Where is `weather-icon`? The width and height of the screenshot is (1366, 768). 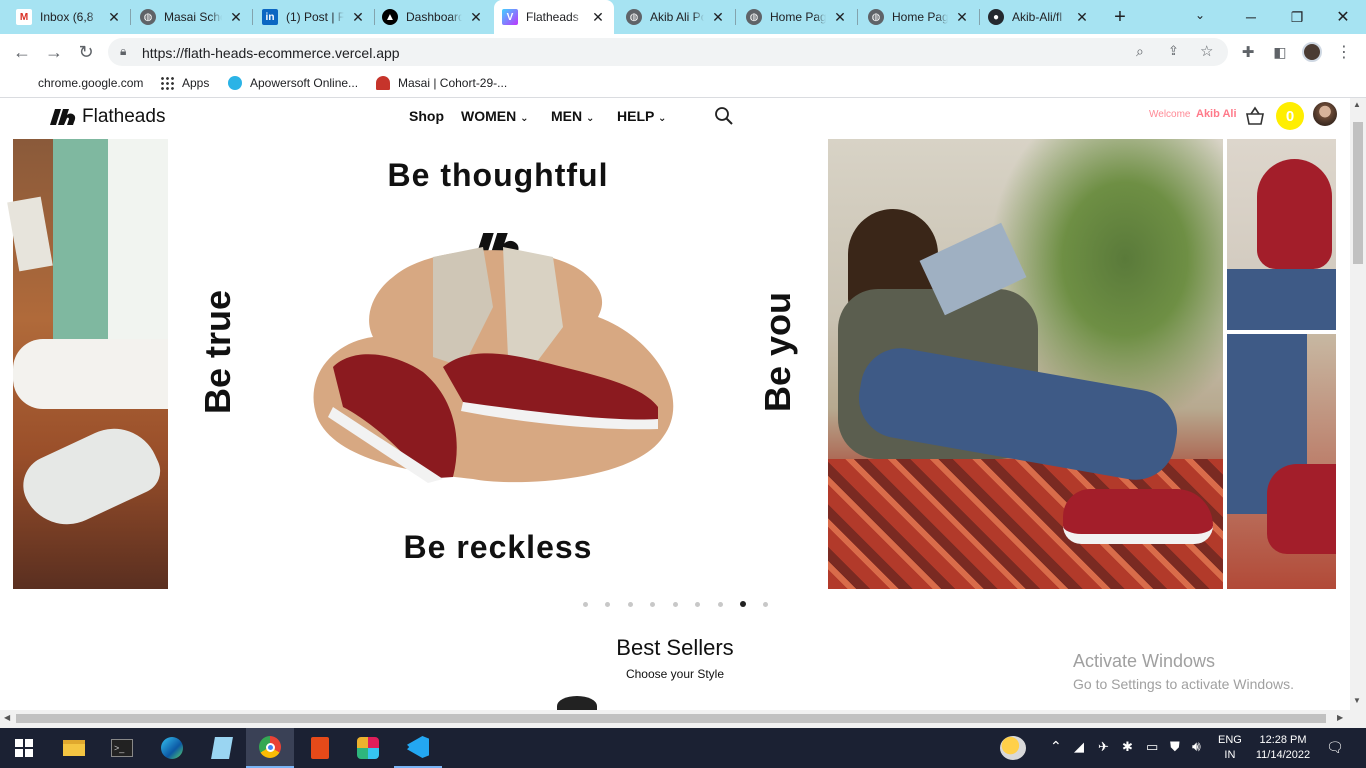
weather-icon is located at coordinates (1013, 748).